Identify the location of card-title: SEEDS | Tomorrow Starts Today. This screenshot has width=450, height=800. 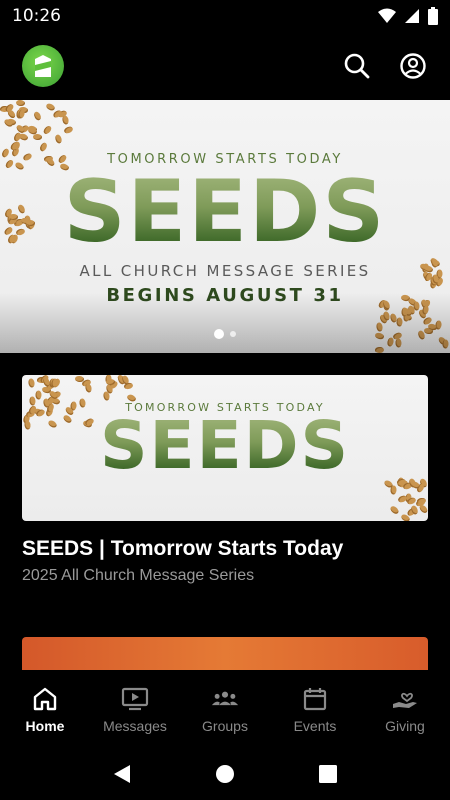
(225, 549).